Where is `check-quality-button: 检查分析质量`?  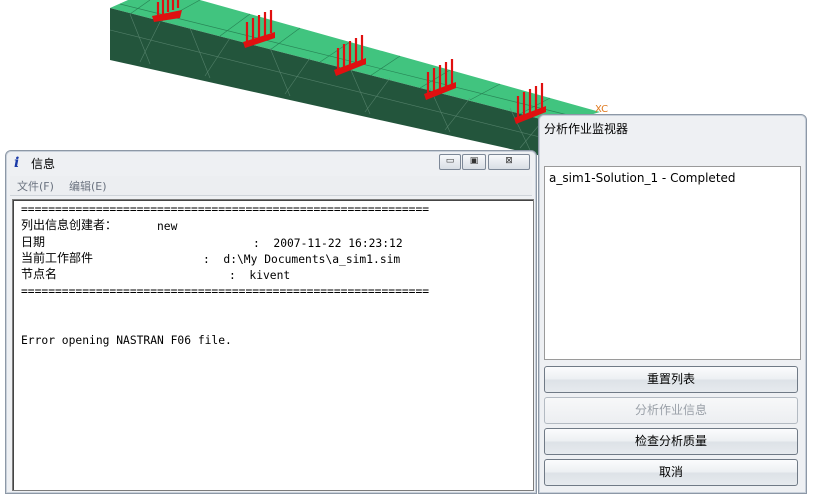 check-quality-button: 检查分析质量 is located at coordinates (671, 441).